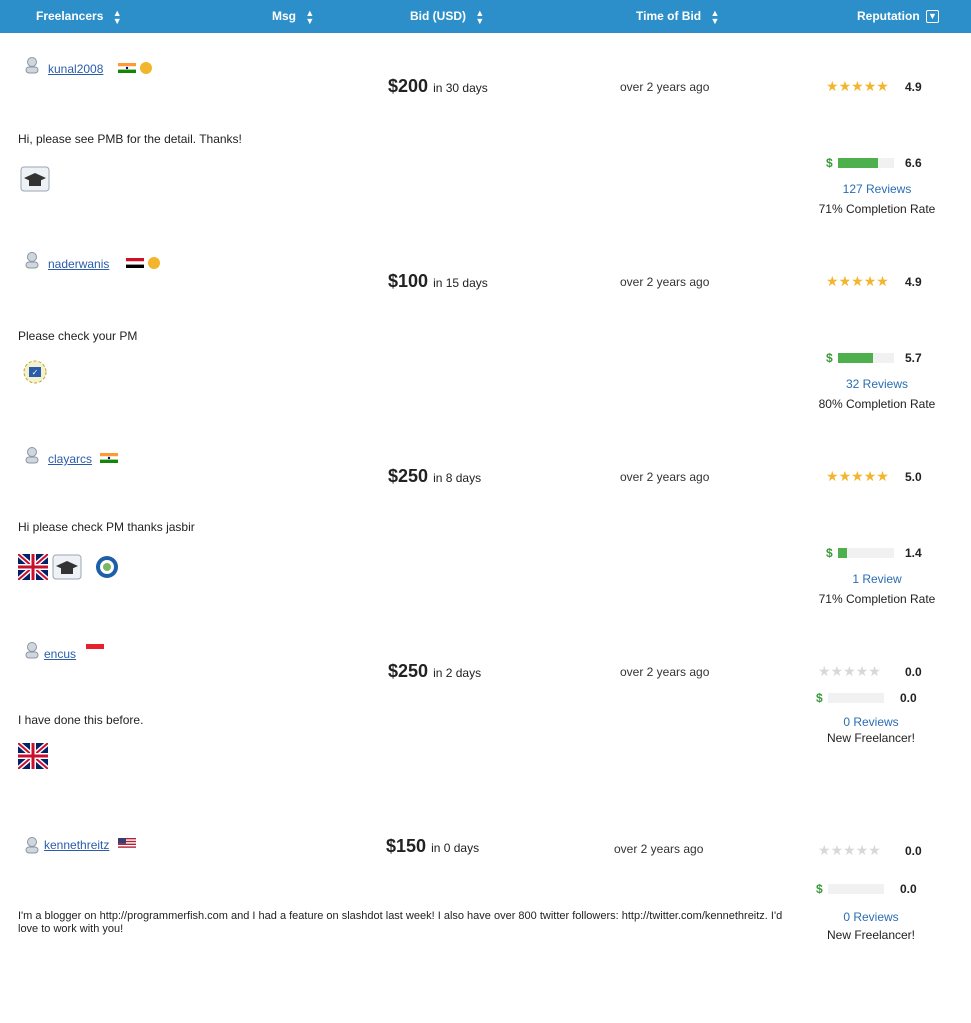 Image resolution: width=971 pixels, height=1023 pixels. I want to click on bid-days: in 0 days, so click(455, 848).